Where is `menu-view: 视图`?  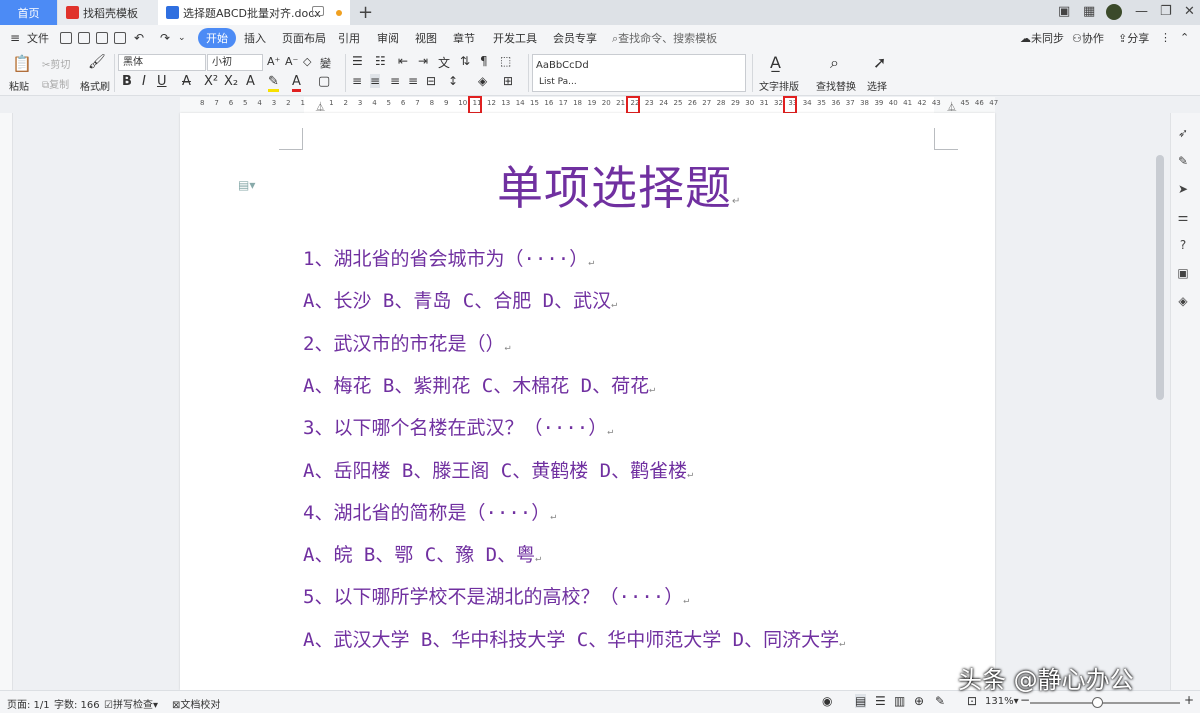 menu-view: 视图 is located at coordinates (426, 38).